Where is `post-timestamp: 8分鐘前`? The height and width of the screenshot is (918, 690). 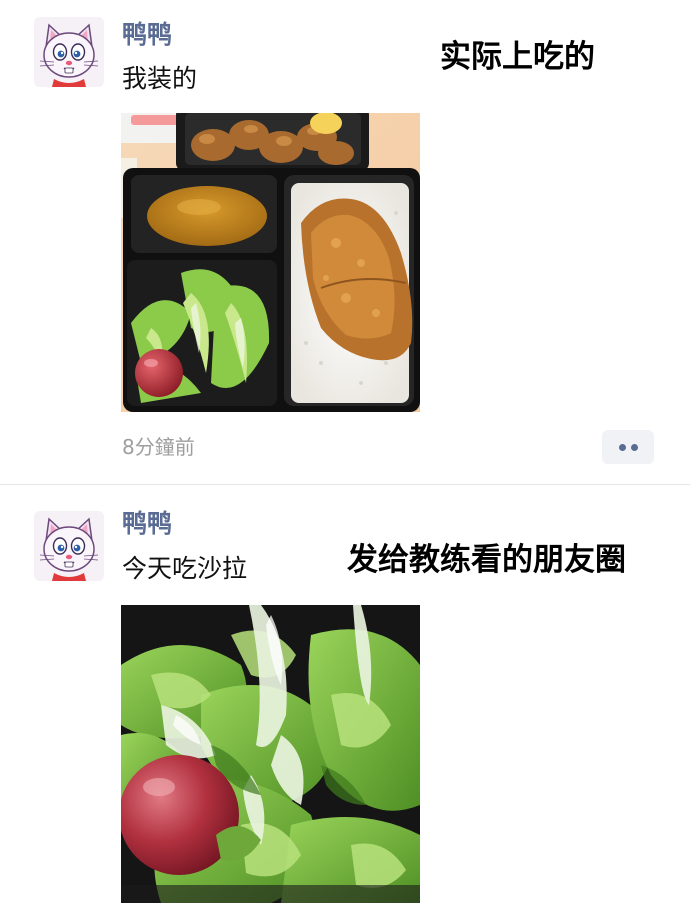
post-timestamp: 8分鐘前 is located at coordinates (158, 447).